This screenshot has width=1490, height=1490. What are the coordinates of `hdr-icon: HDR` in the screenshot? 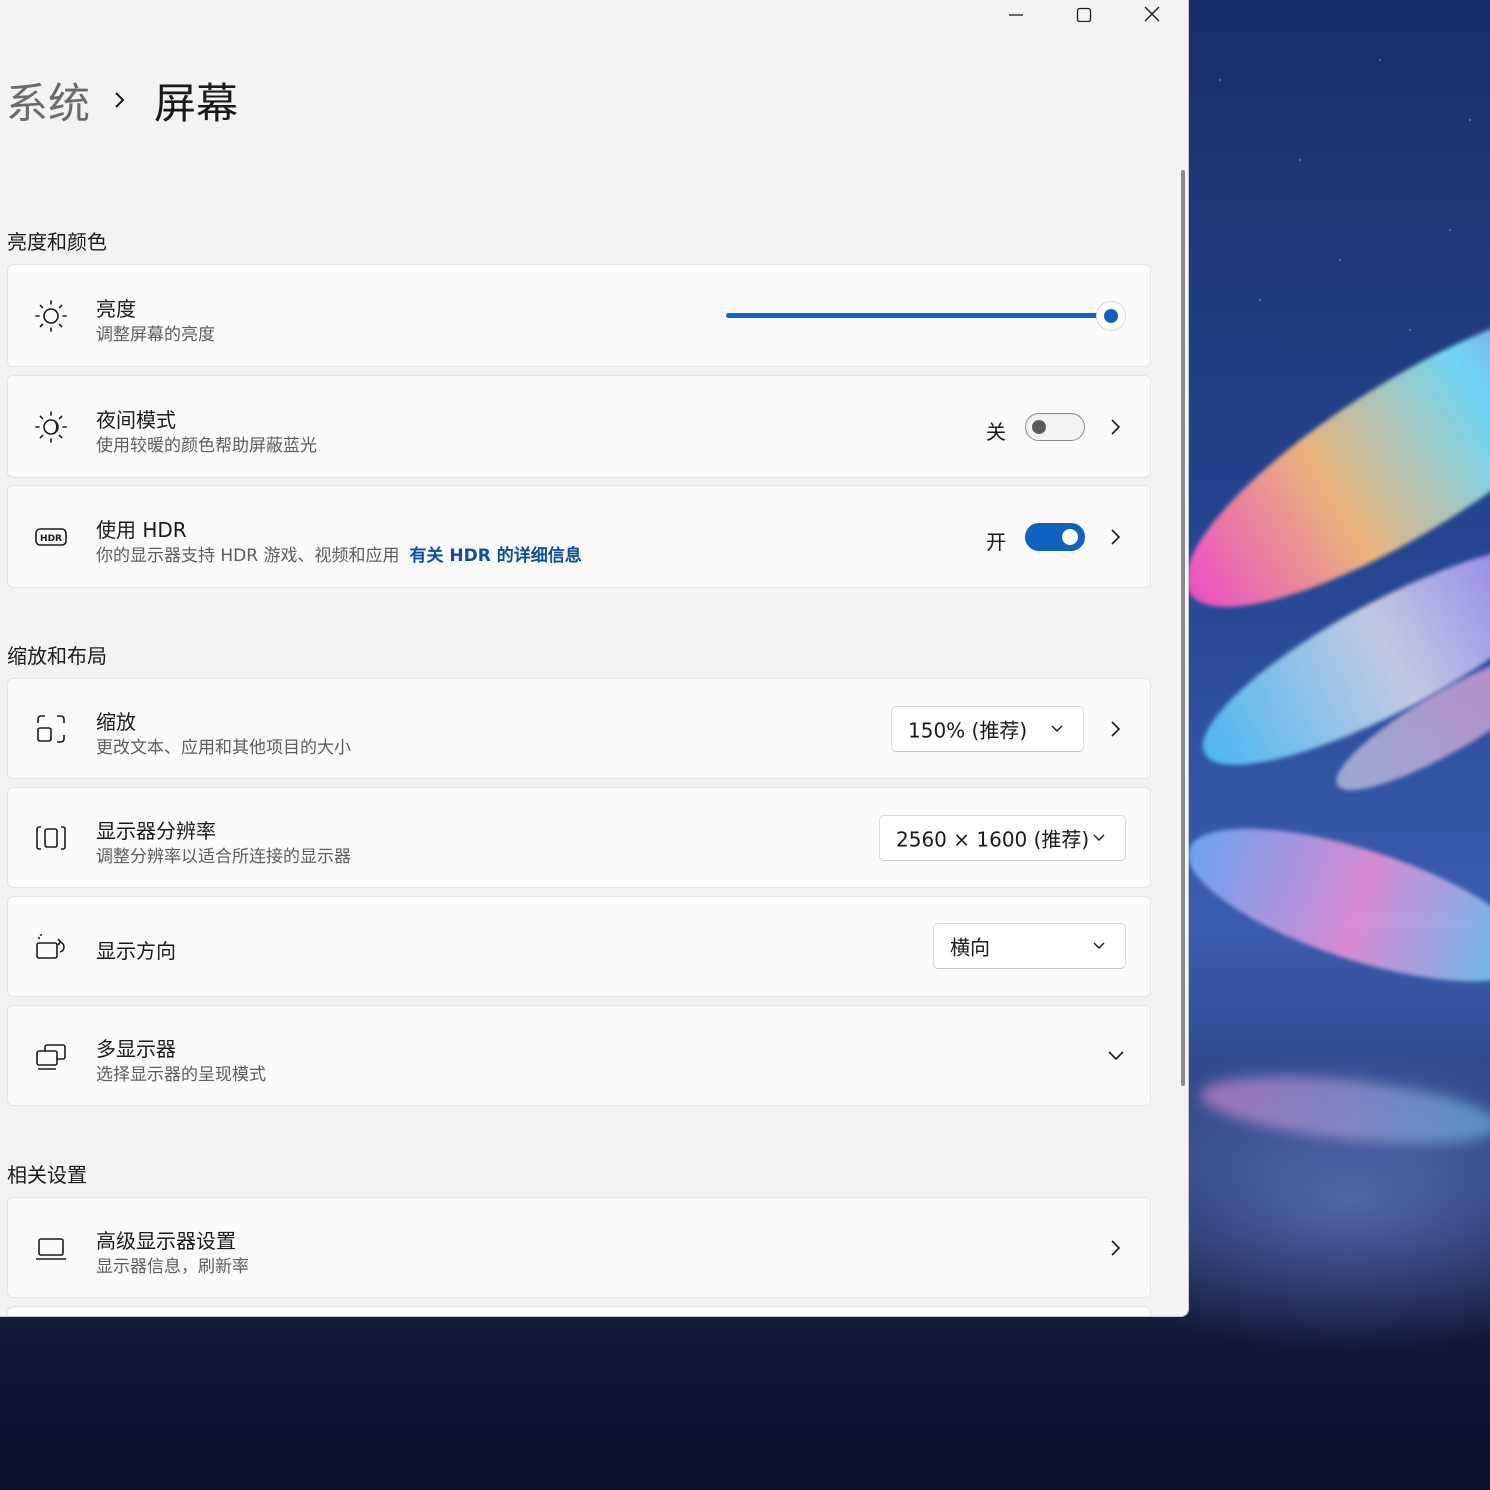 It's located at (51, 537).